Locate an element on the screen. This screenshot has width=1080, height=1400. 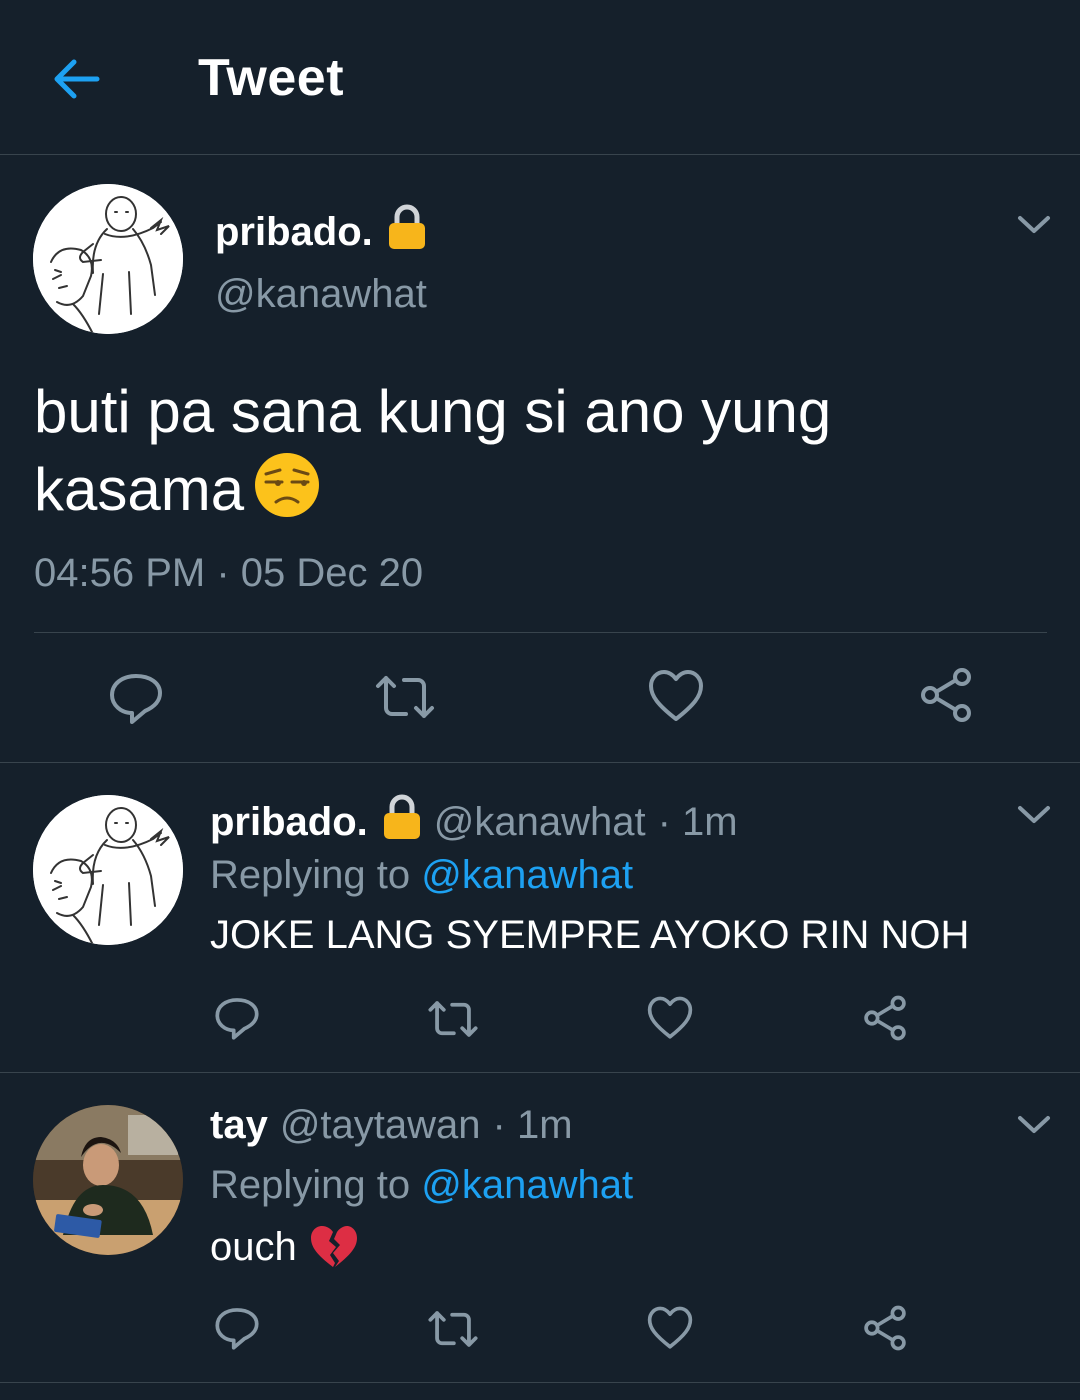
reply-header: tay @taytawan · 1m is located at coordinates (391, 1125).